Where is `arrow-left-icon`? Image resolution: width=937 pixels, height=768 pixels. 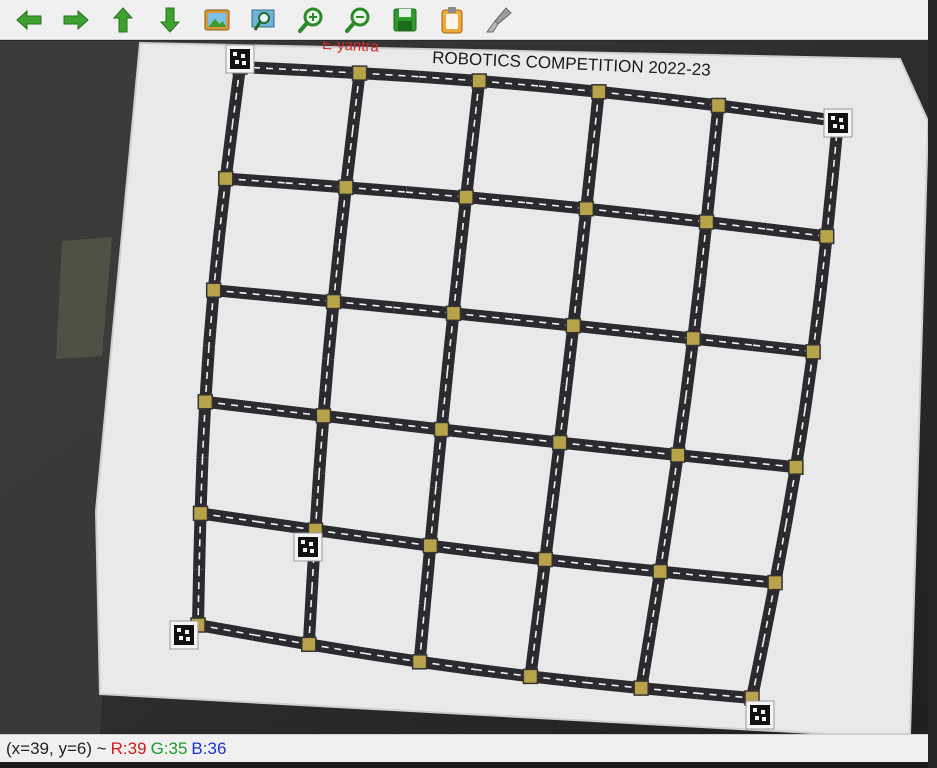 arrow-left-icon is located at coordinates (29, 19).